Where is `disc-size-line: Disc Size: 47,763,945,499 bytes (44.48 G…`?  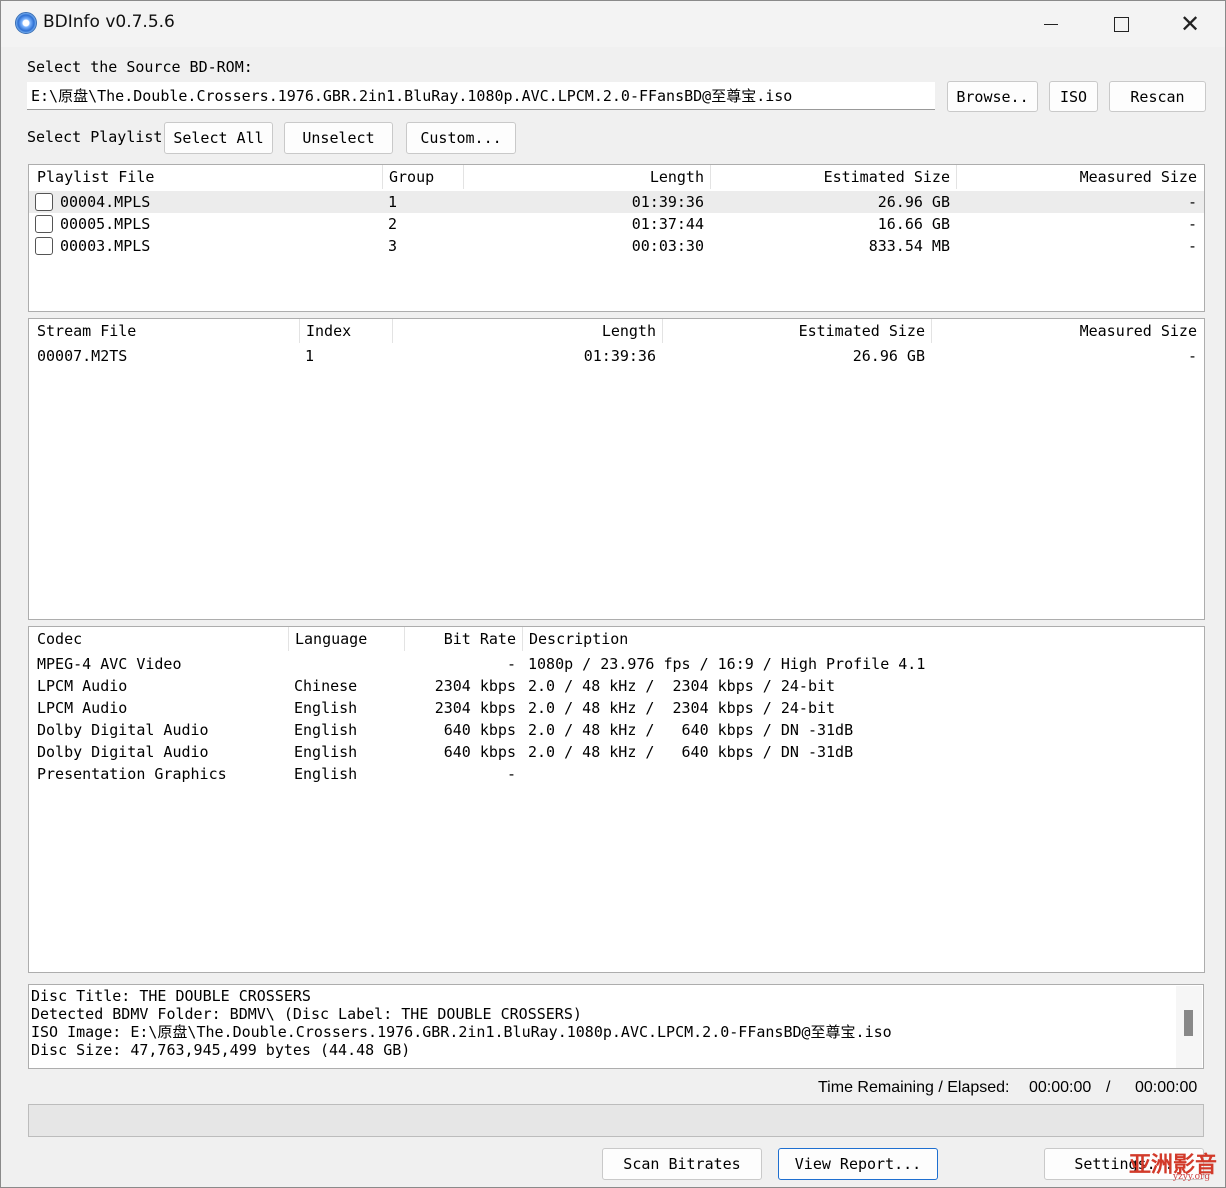
disc-size-line: Disc Size: 47,763,945,499 bytes (44.48 G… is located at coordinates (221, 1050).